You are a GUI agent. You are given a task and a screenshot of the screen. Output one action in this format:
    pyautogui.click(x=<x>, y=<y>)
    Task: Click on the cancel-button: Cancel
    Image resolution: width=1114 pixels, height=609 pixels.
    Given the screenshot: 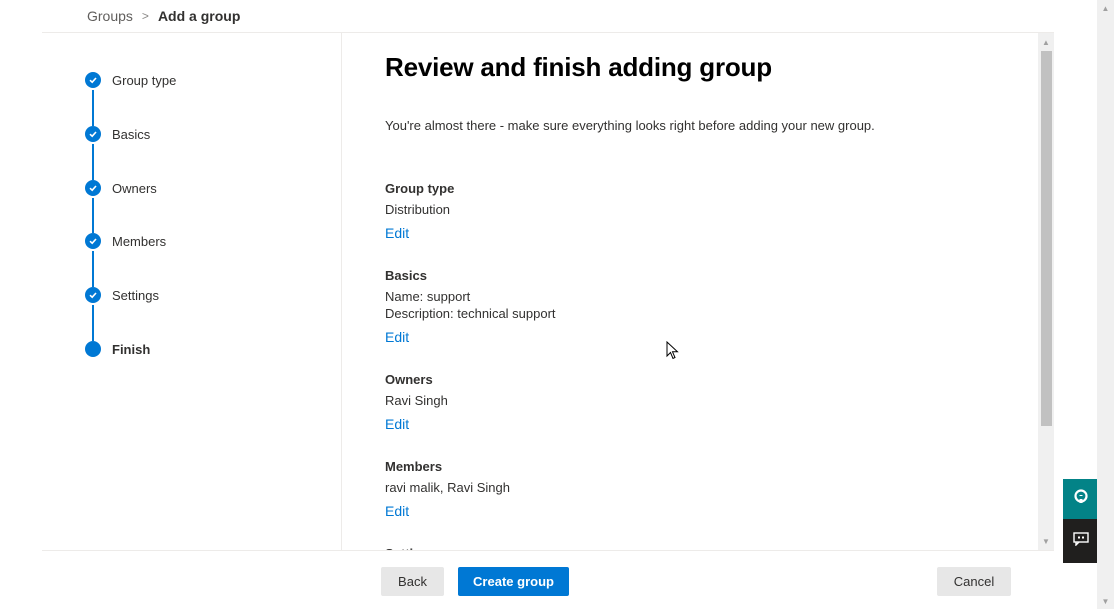 What is the action you would take?
    pyautogui.click(x=974, y=581)
    